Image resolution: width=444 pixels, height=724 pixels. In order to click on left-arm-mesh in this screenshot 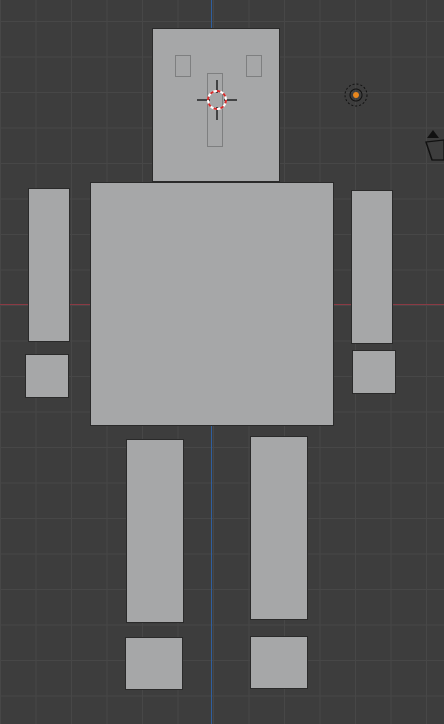, I will do `click(49, 265)`.